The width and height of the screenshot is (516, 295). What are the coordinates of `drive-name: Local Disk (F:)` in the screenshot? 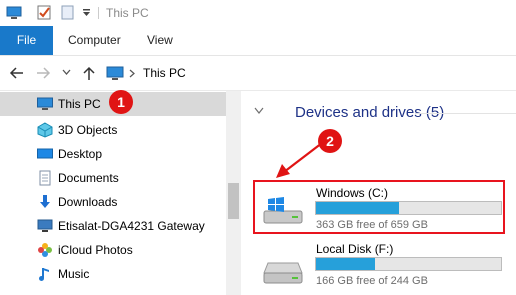 It's located at (354, 249).